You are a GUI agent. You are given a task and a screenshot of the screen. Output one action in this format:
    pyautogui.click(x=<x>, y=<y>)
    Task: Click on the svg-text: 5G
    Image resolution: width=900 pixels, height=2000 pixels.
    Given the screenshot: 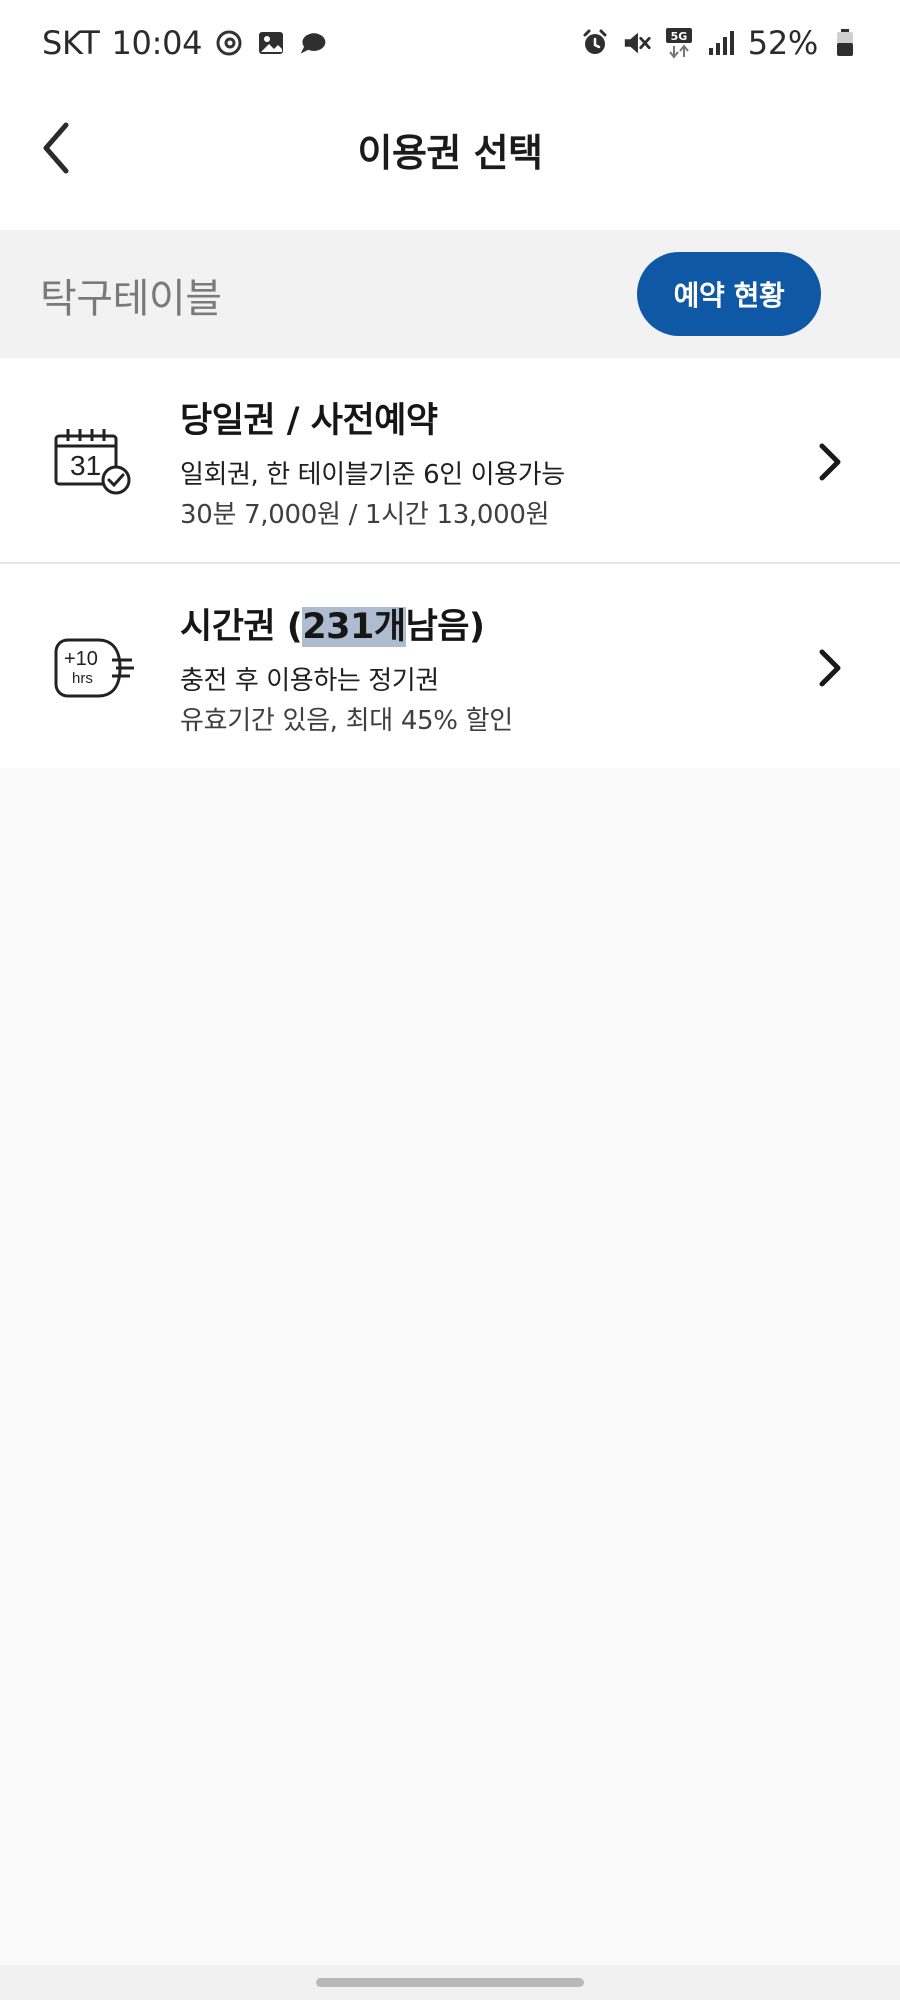 What is the action you would take?
    pyautogui.click(x=678, y=36)
    